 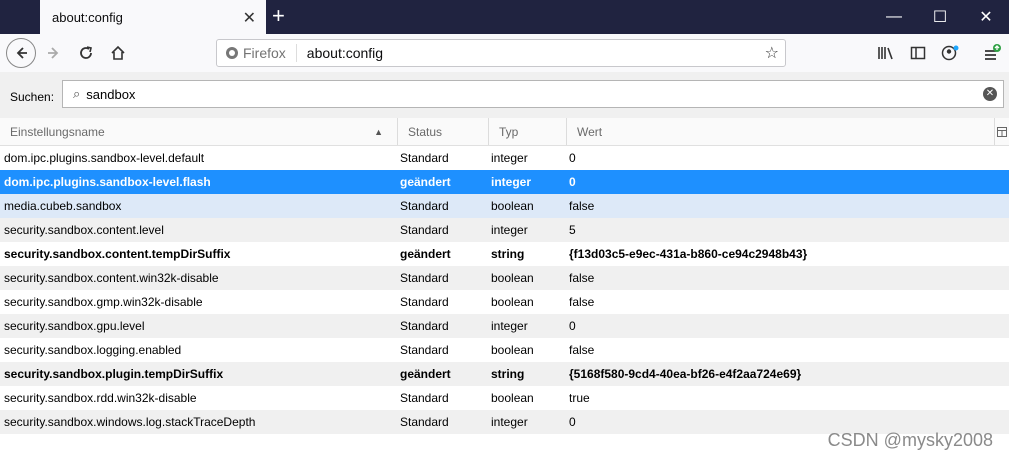 I want to click on account-icon, so click(x=950, y=53).